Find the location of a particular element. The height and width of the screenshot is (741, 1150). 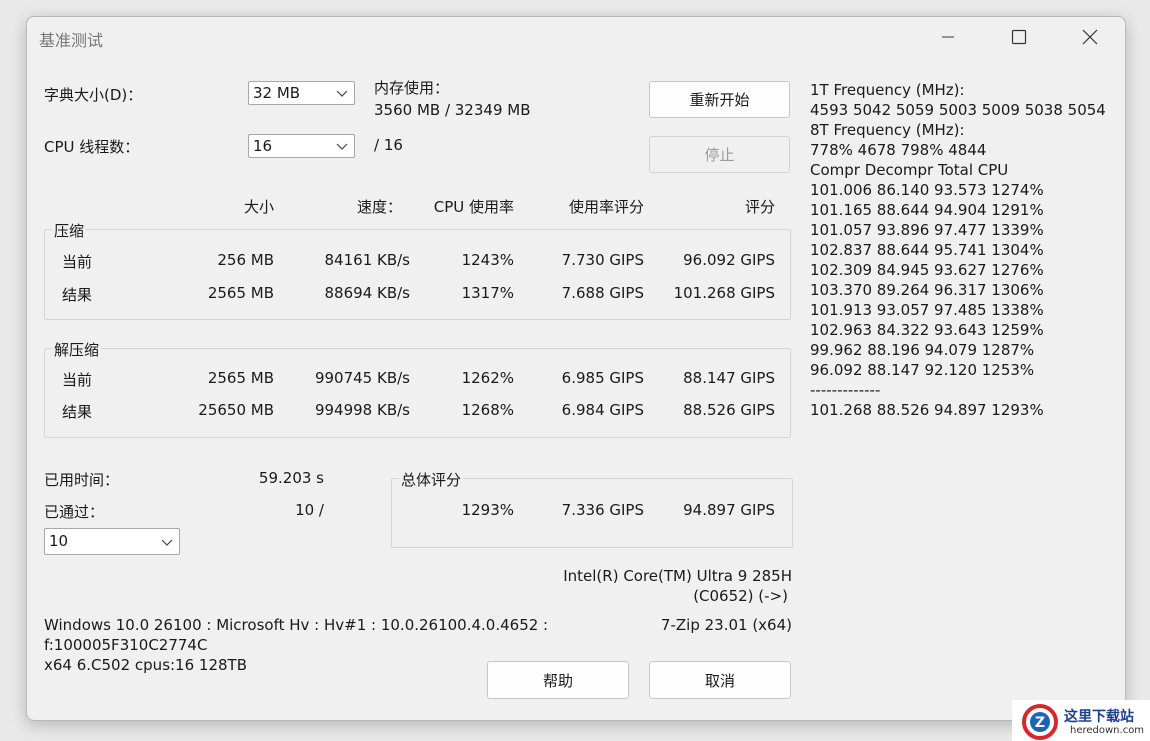

svg-text: Z is located at coordinates (1040, 723).